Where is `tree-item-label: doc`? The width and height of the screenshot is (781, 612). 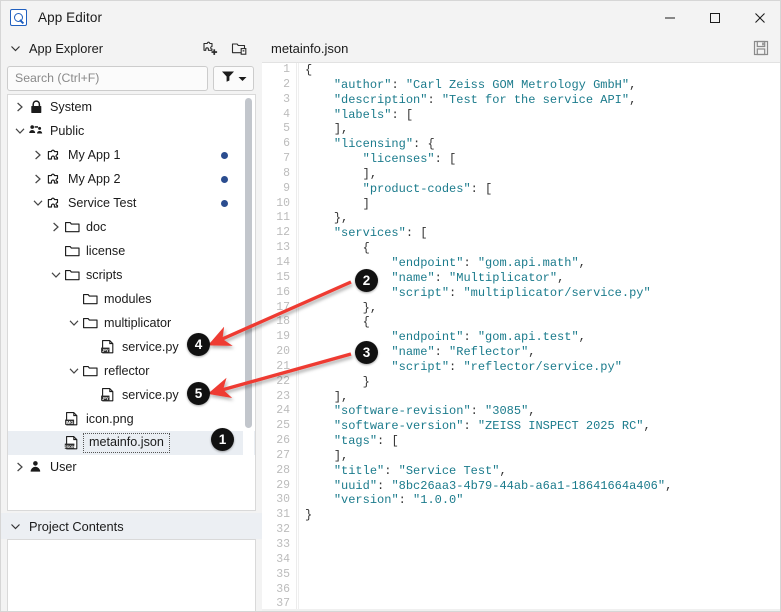 tree-item-label: doc is located at coordinates (96, 226).